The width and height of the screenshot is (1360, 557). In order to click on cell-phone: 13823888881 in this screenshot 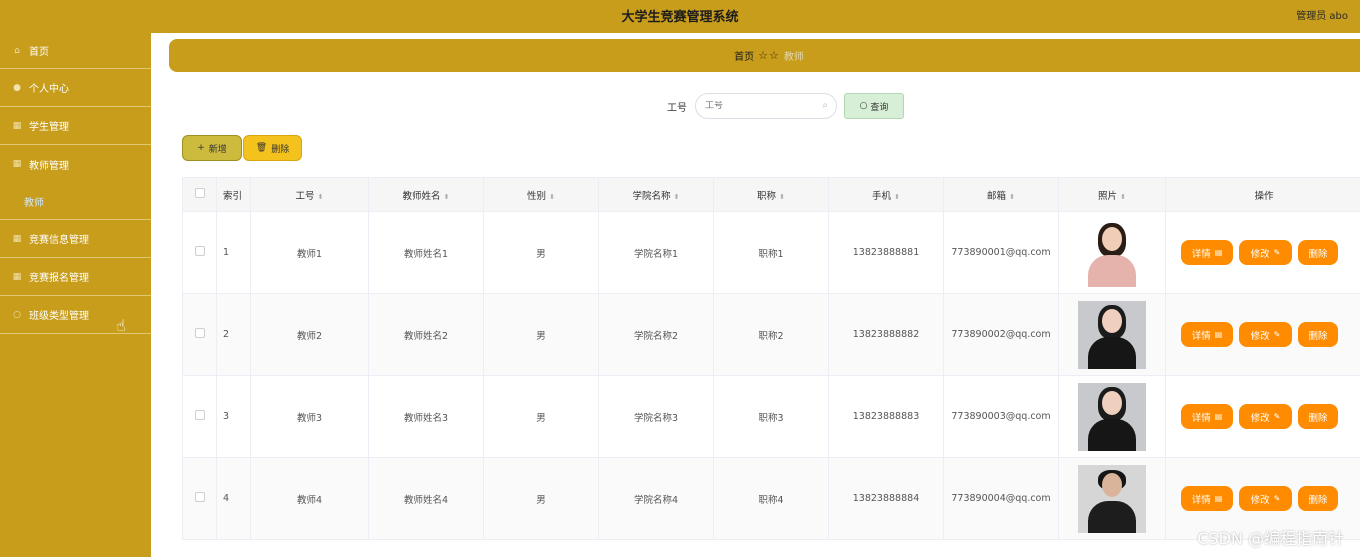, I will do `click(886, 252)`.